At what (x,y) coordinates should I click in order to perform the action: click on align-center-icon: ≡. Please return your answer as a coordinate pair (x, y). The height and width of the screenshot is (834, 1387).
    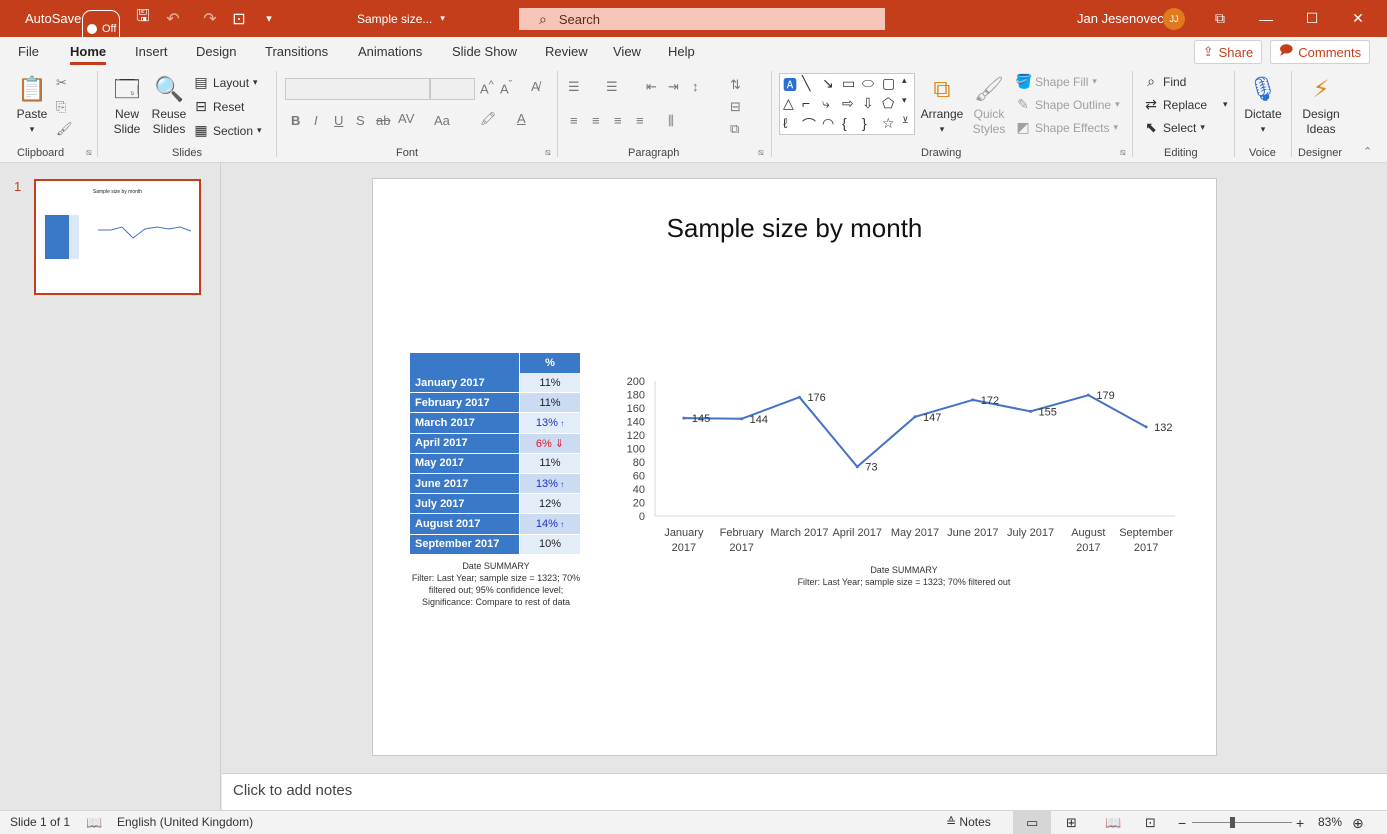
    Looking at the image, I should click on (596, 120).